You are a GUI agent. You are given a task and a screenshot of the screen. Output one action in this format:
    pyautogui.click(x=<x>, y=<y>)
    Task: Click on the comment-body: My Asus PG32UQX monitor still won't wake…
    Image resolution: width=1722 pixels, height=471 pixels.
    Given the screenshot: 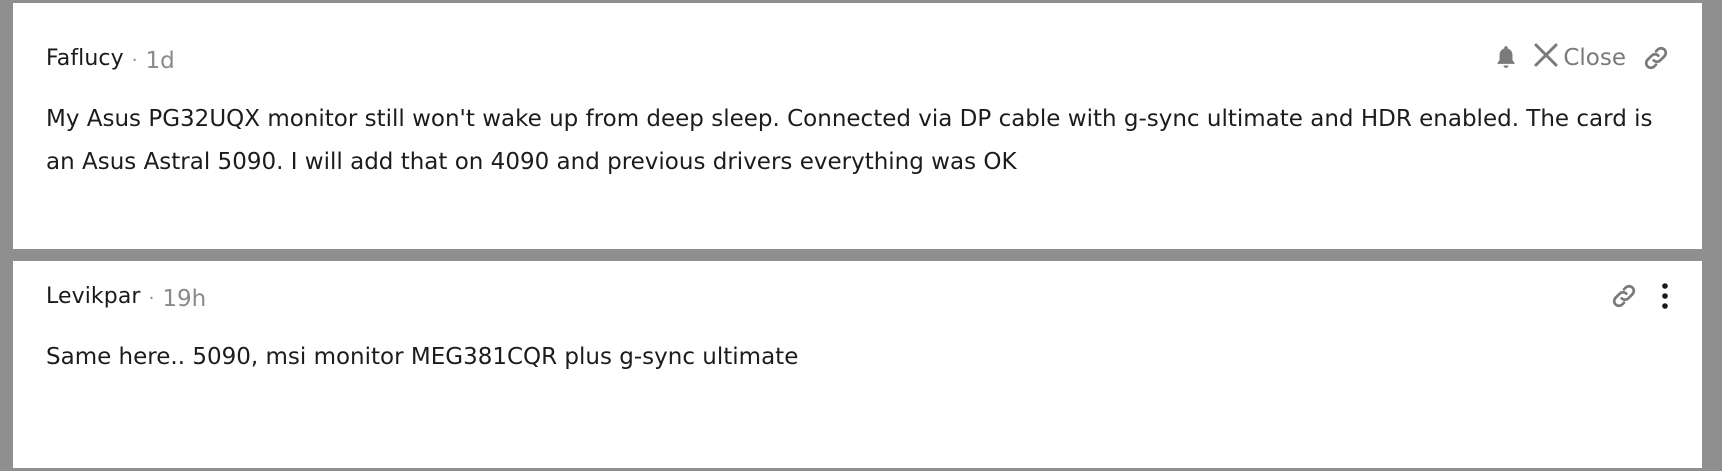 What is the action you would take?
    pyautogui.click(x=849, y=140)
    